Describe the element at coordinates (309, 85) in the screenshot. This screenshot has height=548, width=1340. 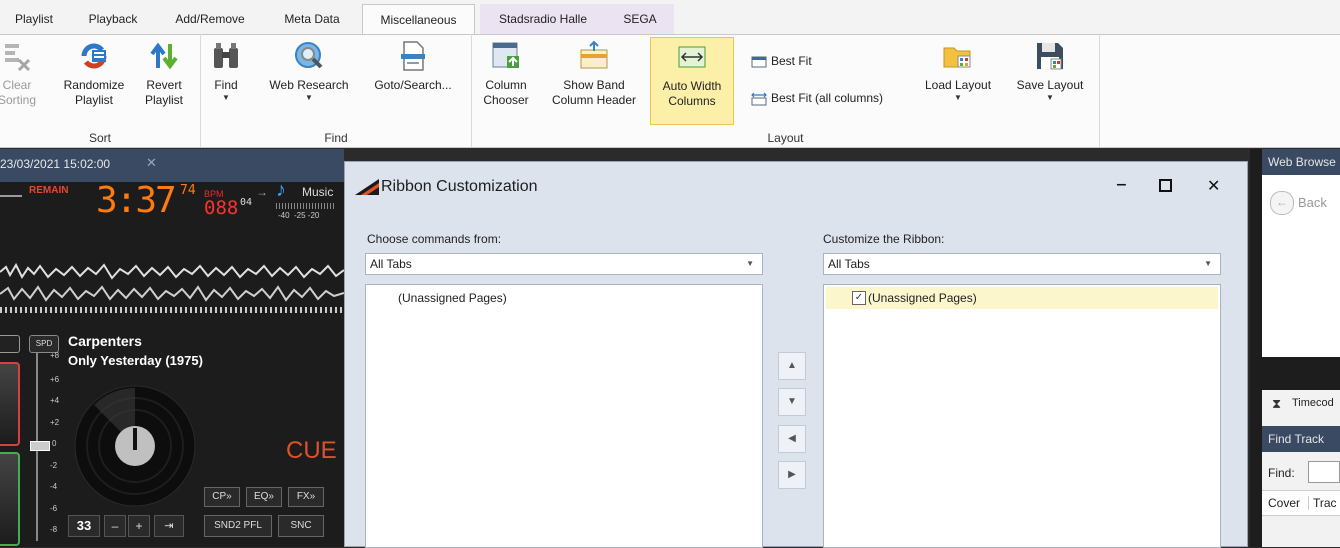
I see `web-research-label: Web Research` at that location.